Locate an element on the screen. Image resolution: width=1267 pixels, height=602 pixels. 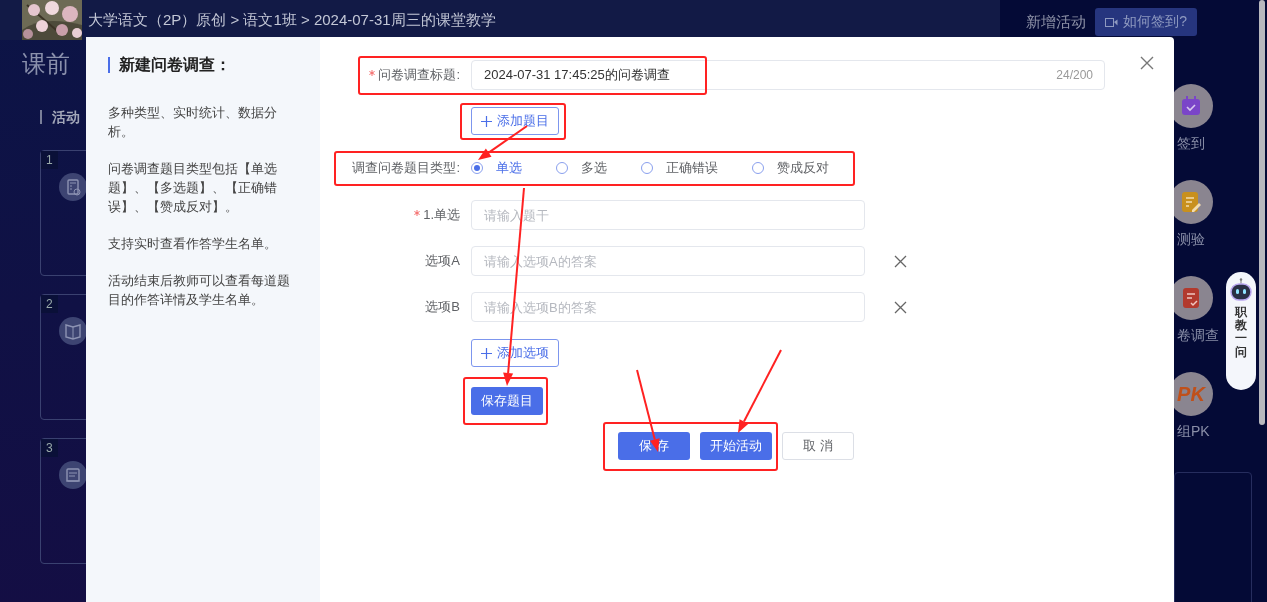
card-number: 3 is located at coordinates (49, 448).